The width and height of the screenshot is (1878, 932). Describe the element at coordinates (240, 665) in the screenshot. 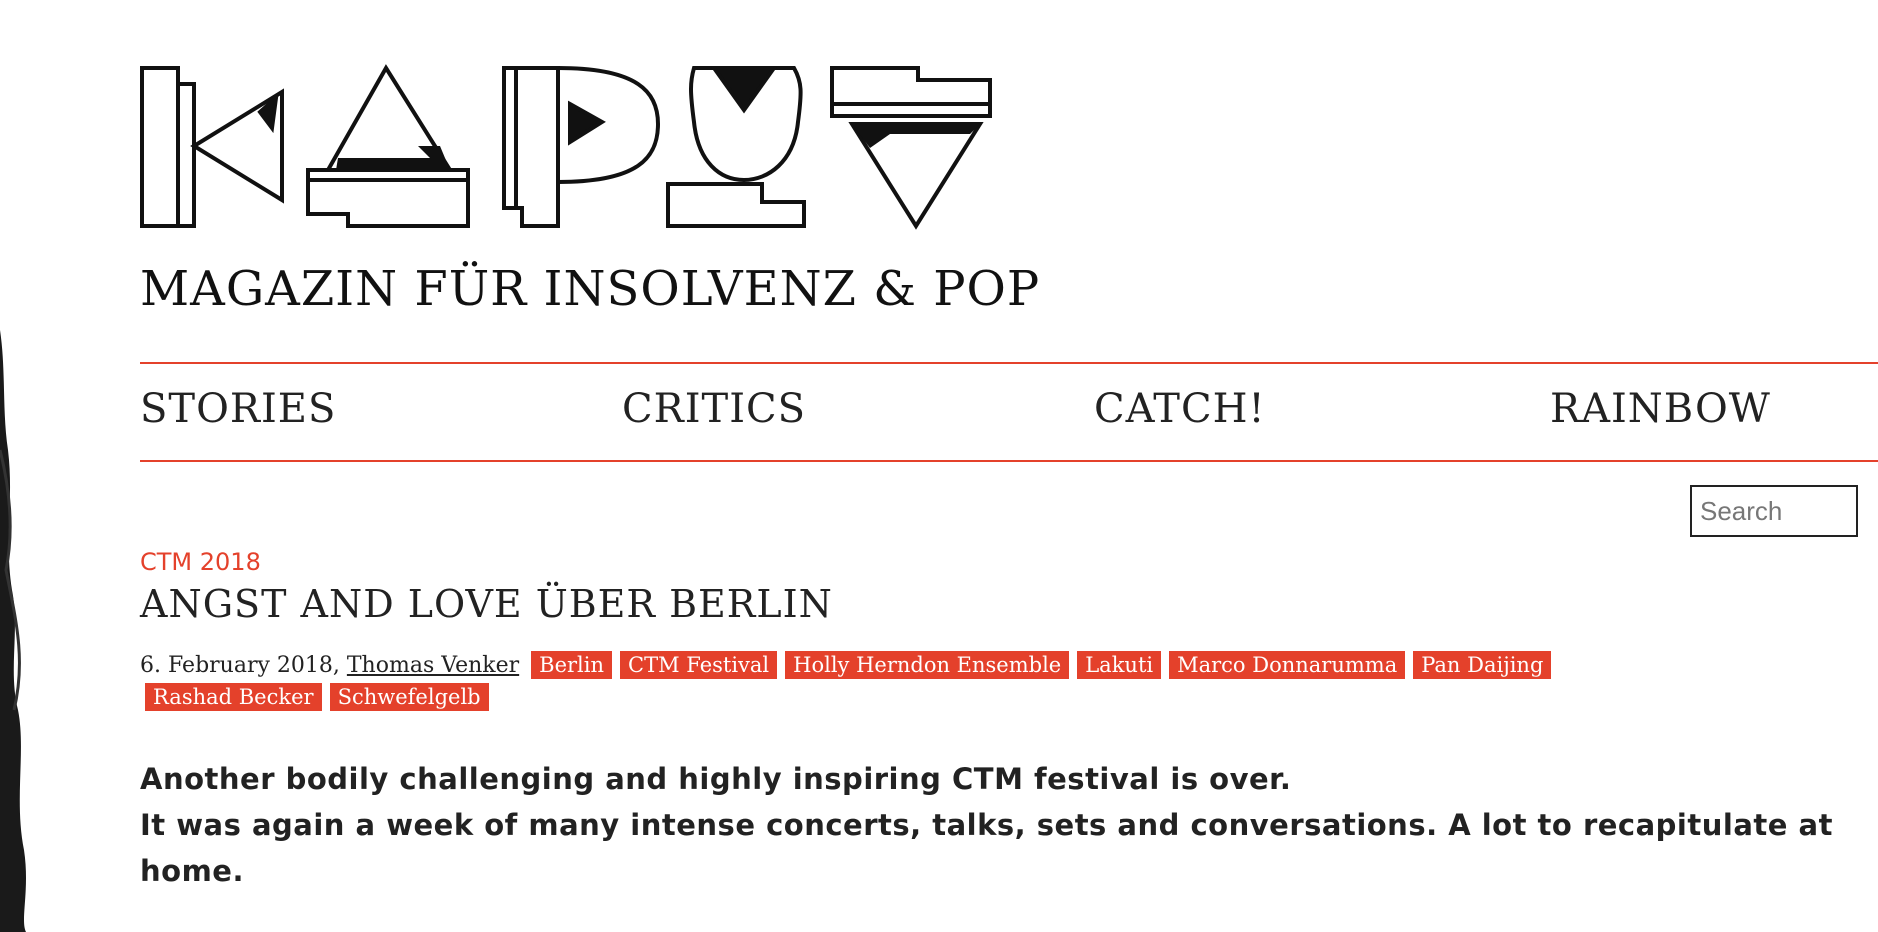

I see `article-date: 6. February 2018,` at that location.